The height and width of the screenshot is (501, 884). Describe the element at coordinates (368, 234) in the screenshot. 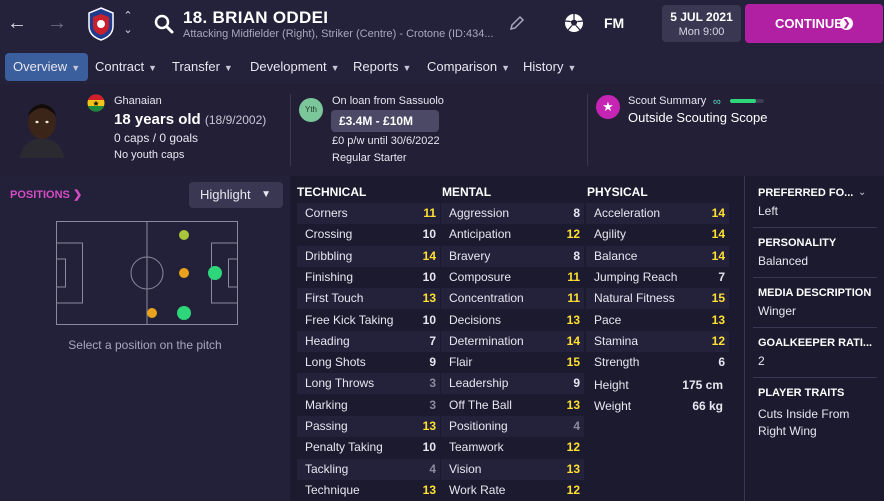

I see `attribute-row: Crossing 10` at that location.